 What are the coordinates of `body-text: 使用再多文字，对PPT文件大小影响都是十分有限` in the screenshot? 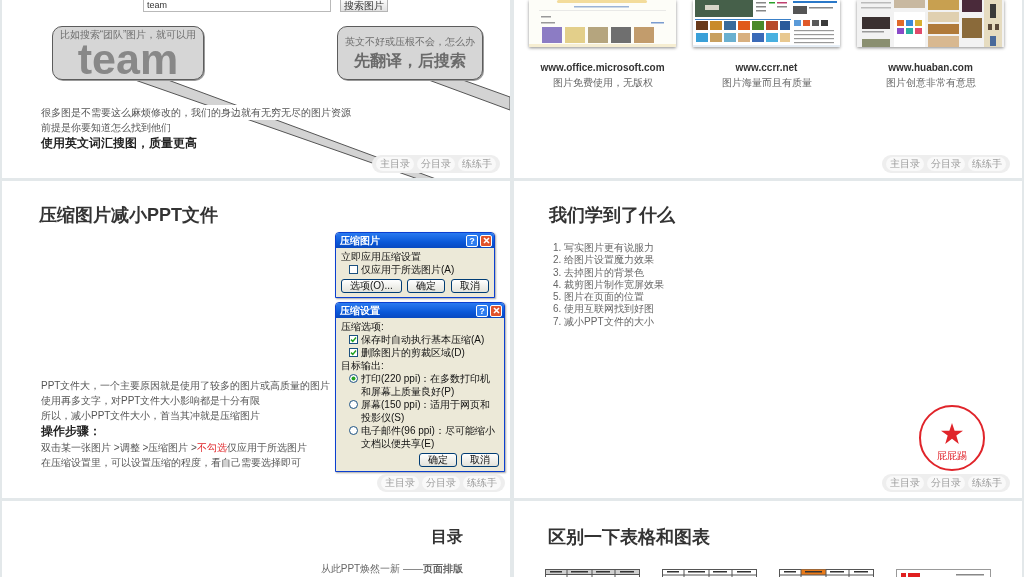 It's located at (151, 401).